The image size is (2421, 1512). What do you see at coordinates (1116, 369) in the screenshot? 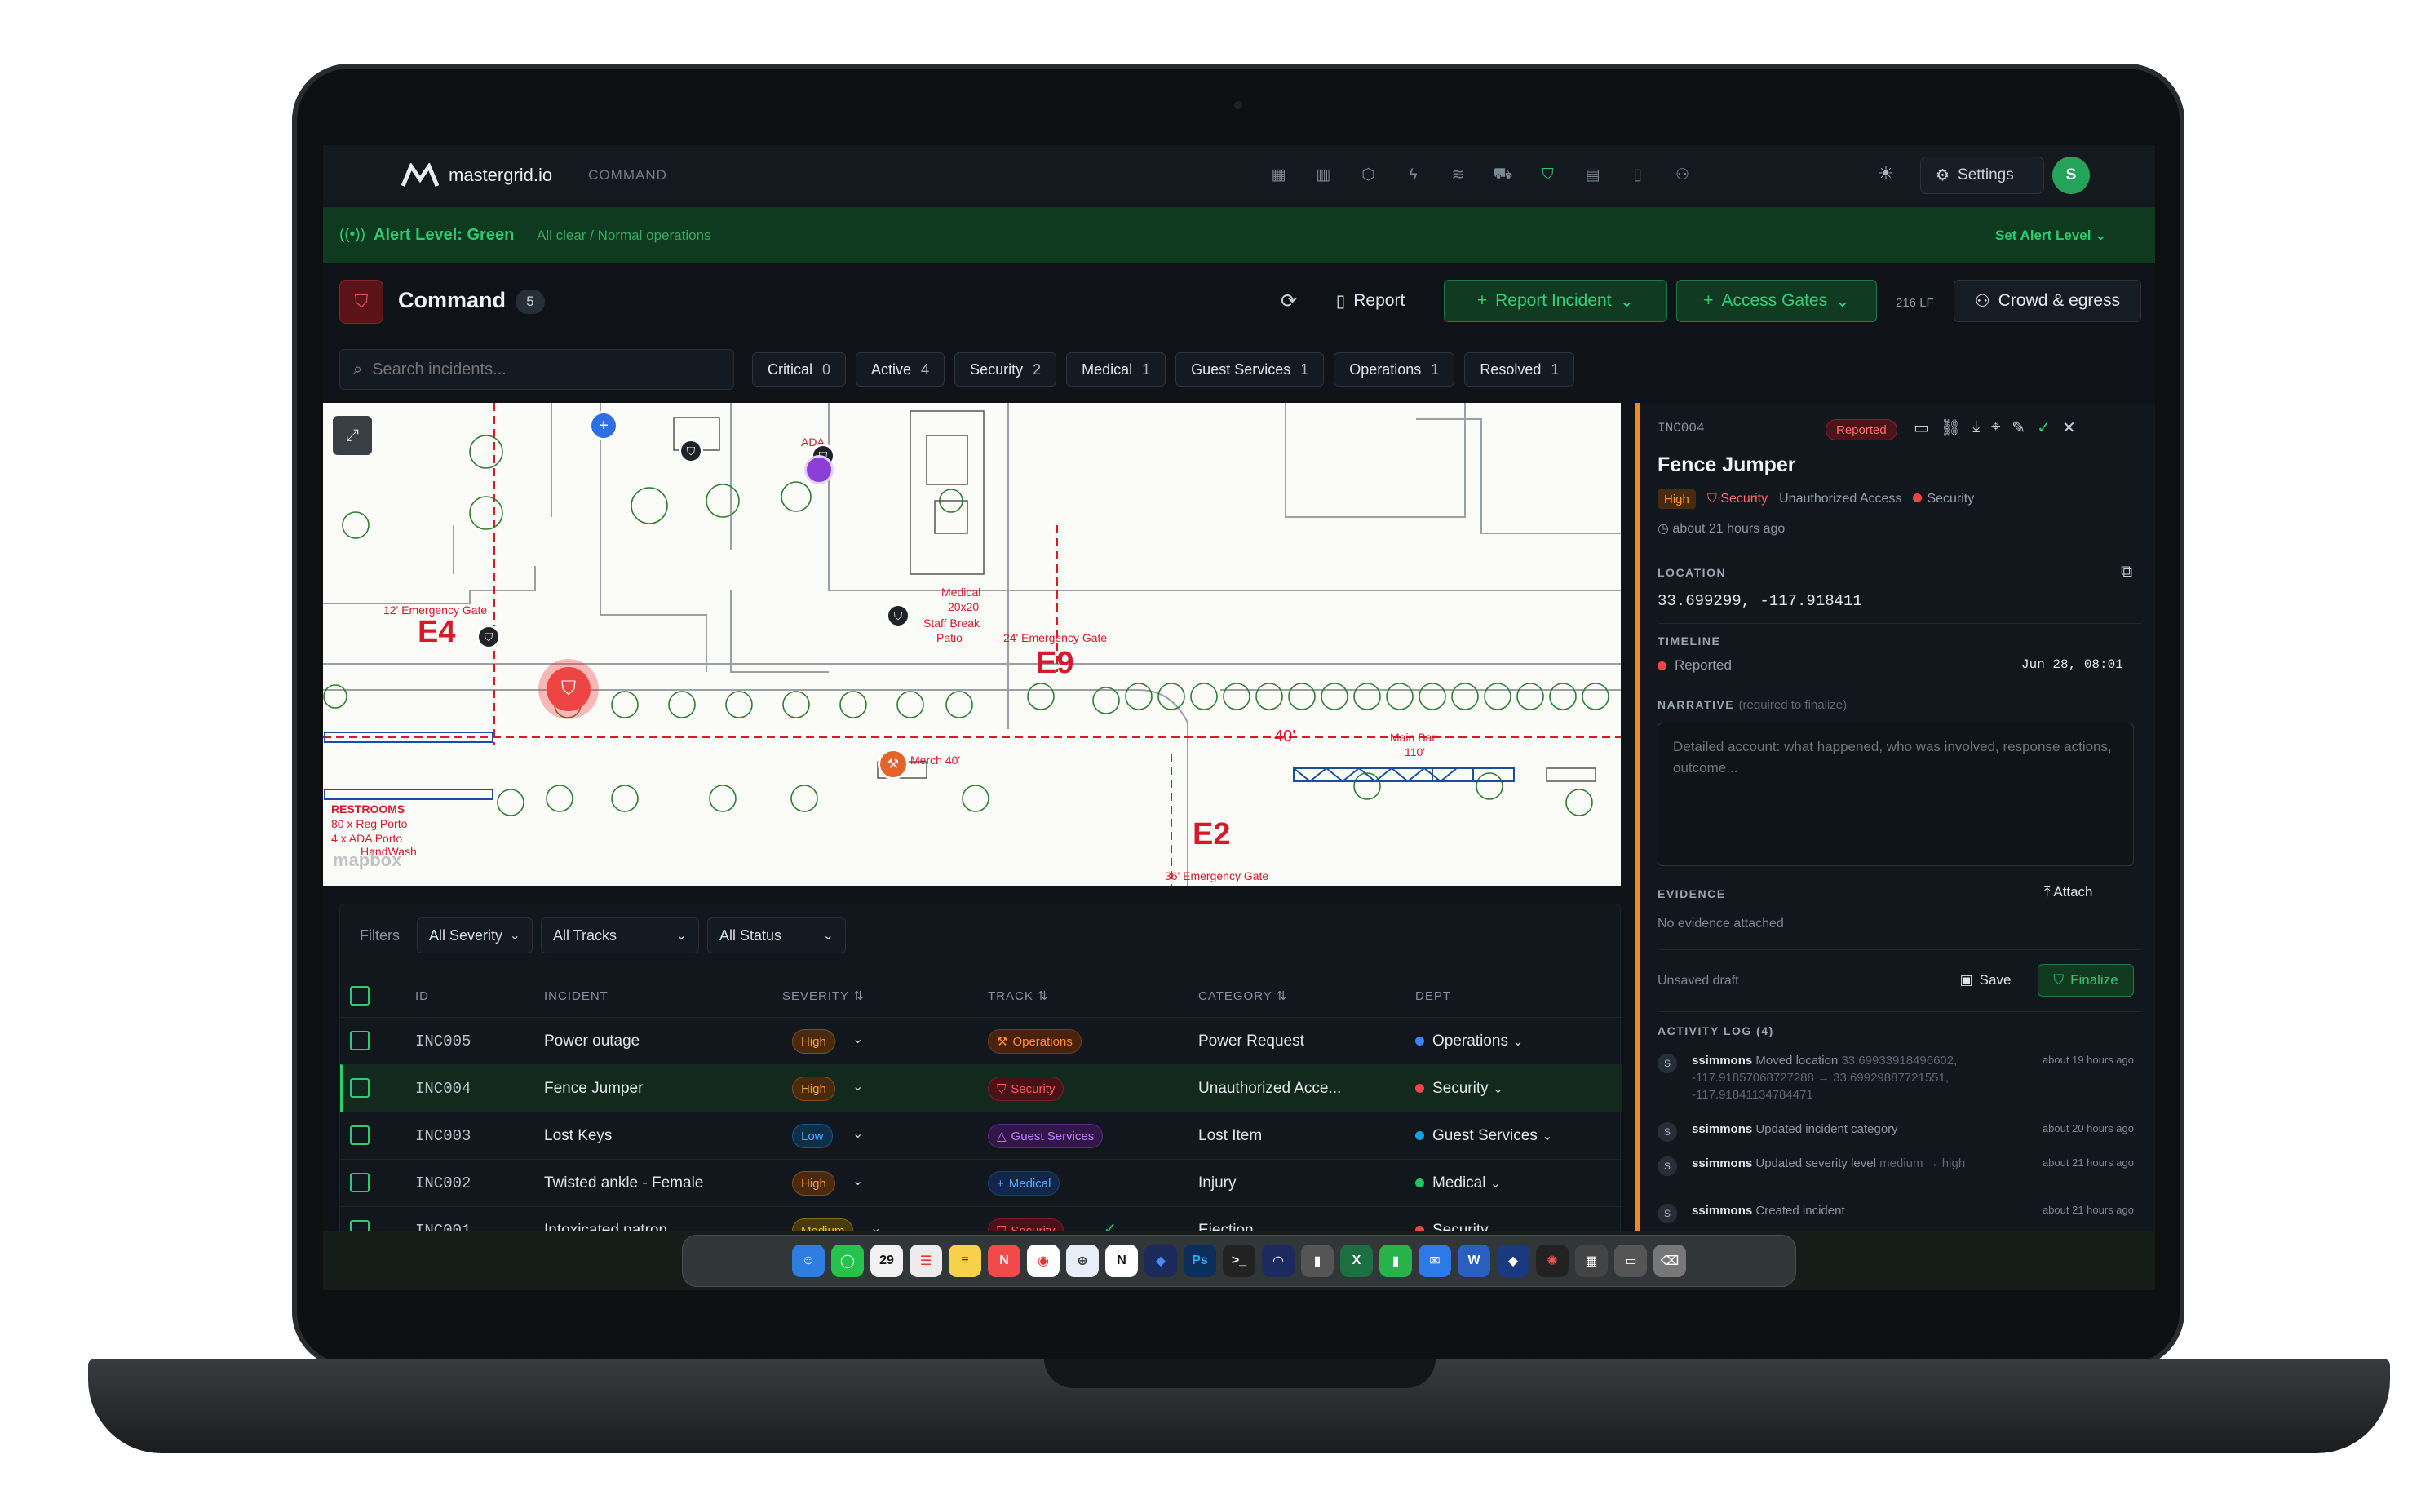
I see `chip-medical: Medical 1` at bounding box center [1116, 369].